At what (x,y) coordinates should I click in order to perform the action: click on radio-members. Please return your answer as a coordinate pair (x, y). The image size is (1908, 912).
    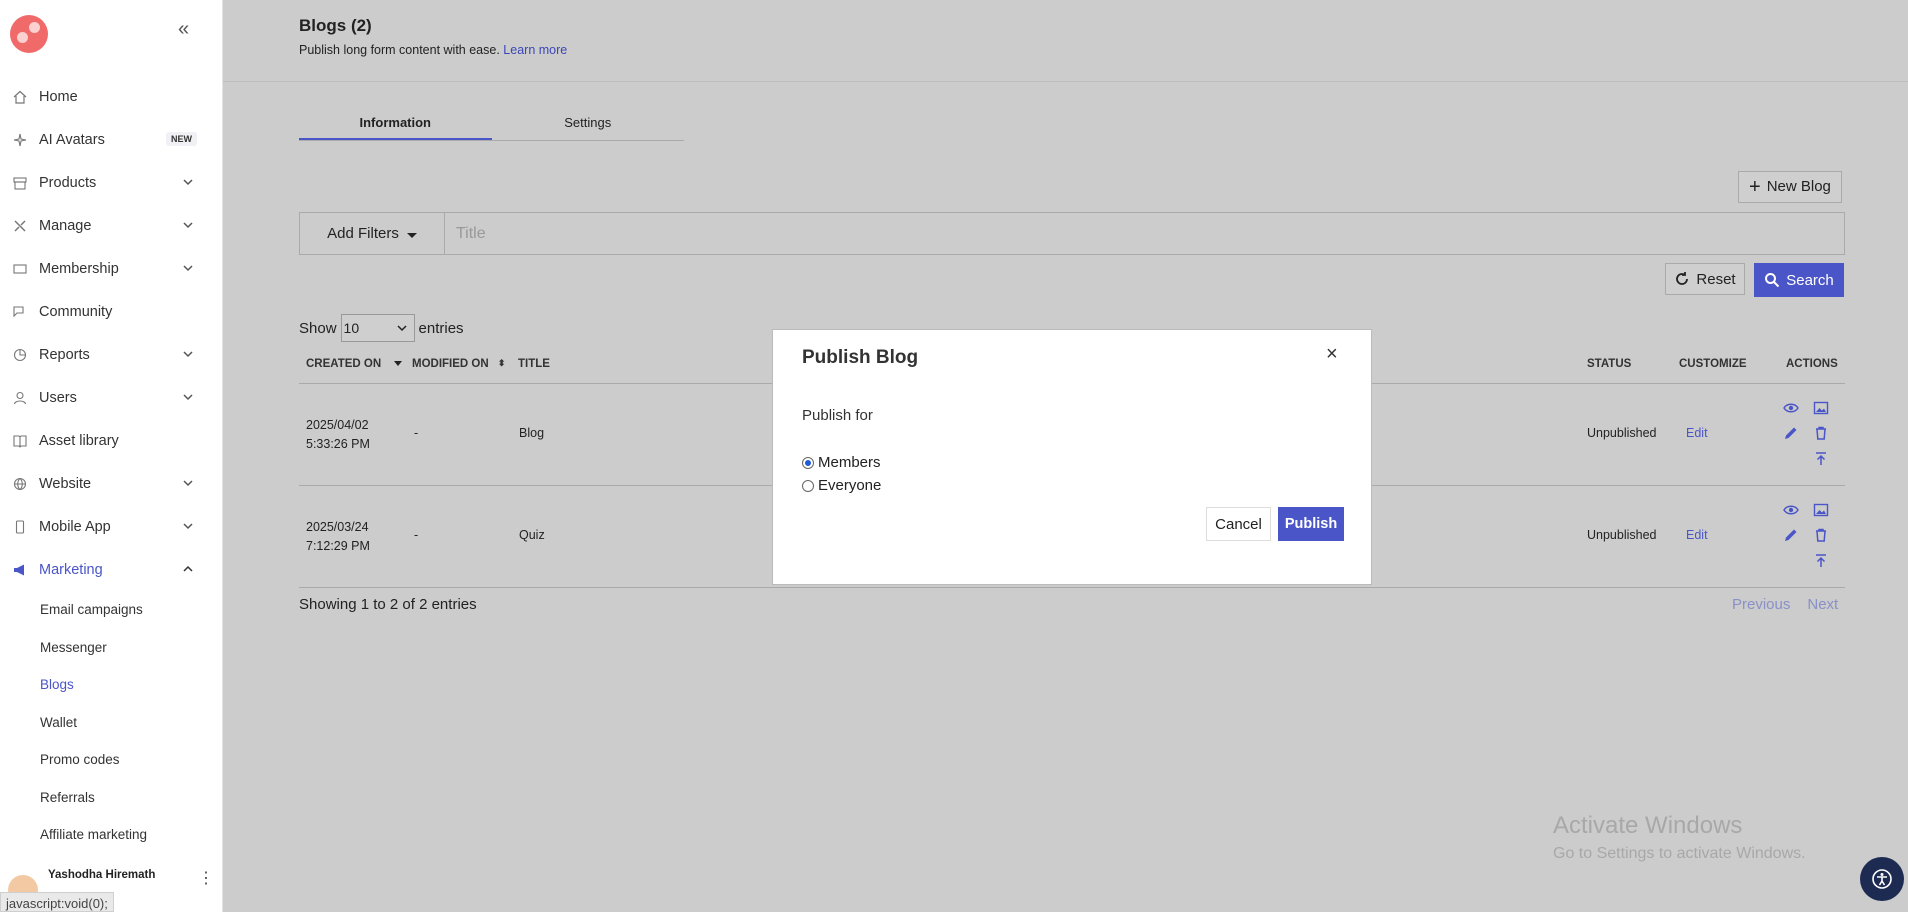
    Looking at the image, I should click on (808, 462).